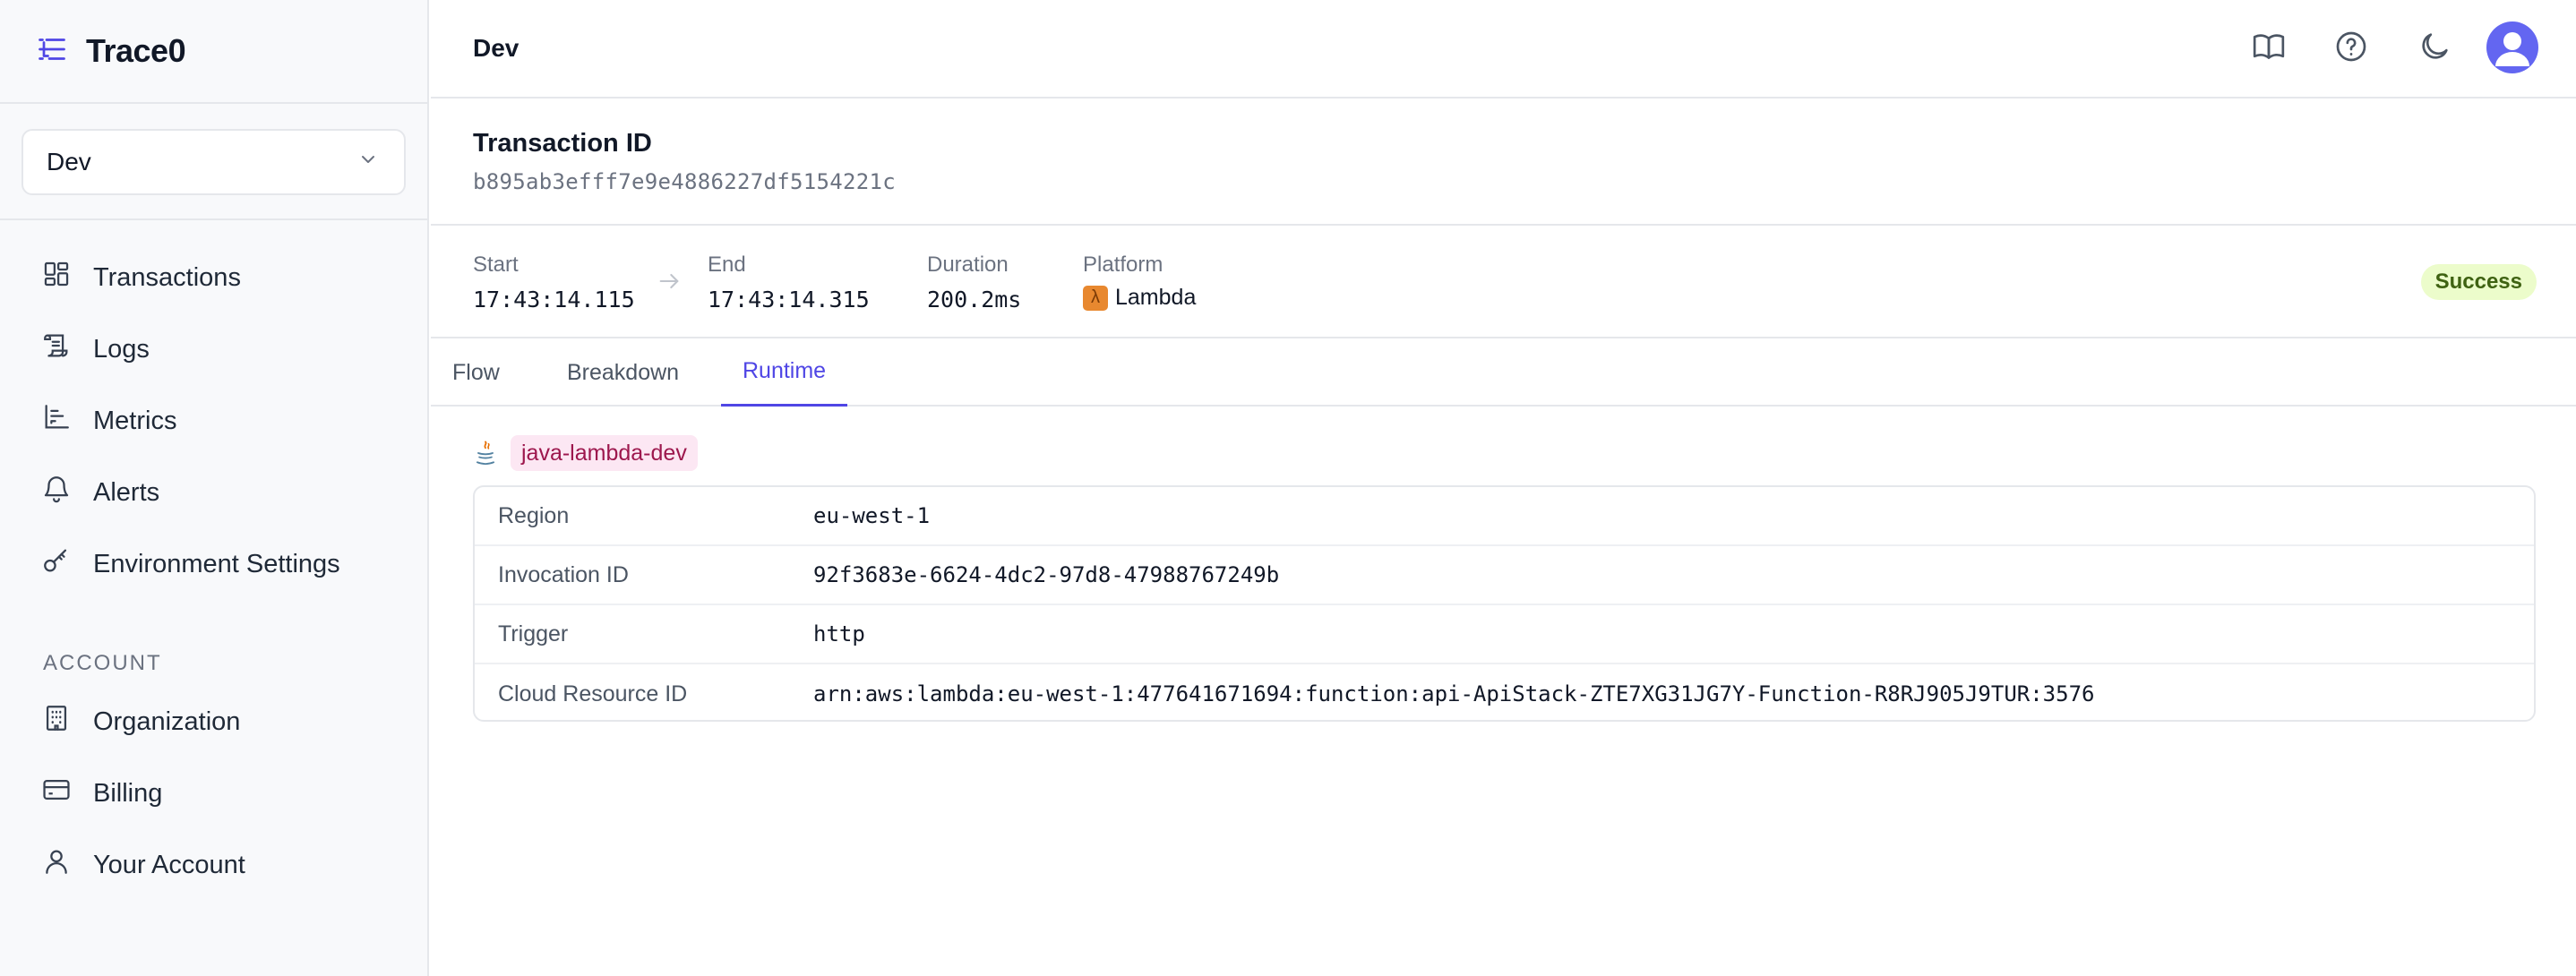 The height and width of the screenshot is (976, 2576). What do you see at coordinates (213, 421) in the screenshot?
I see `sidebar-item-metrics: Metrics` at bounding box center [213, 421].